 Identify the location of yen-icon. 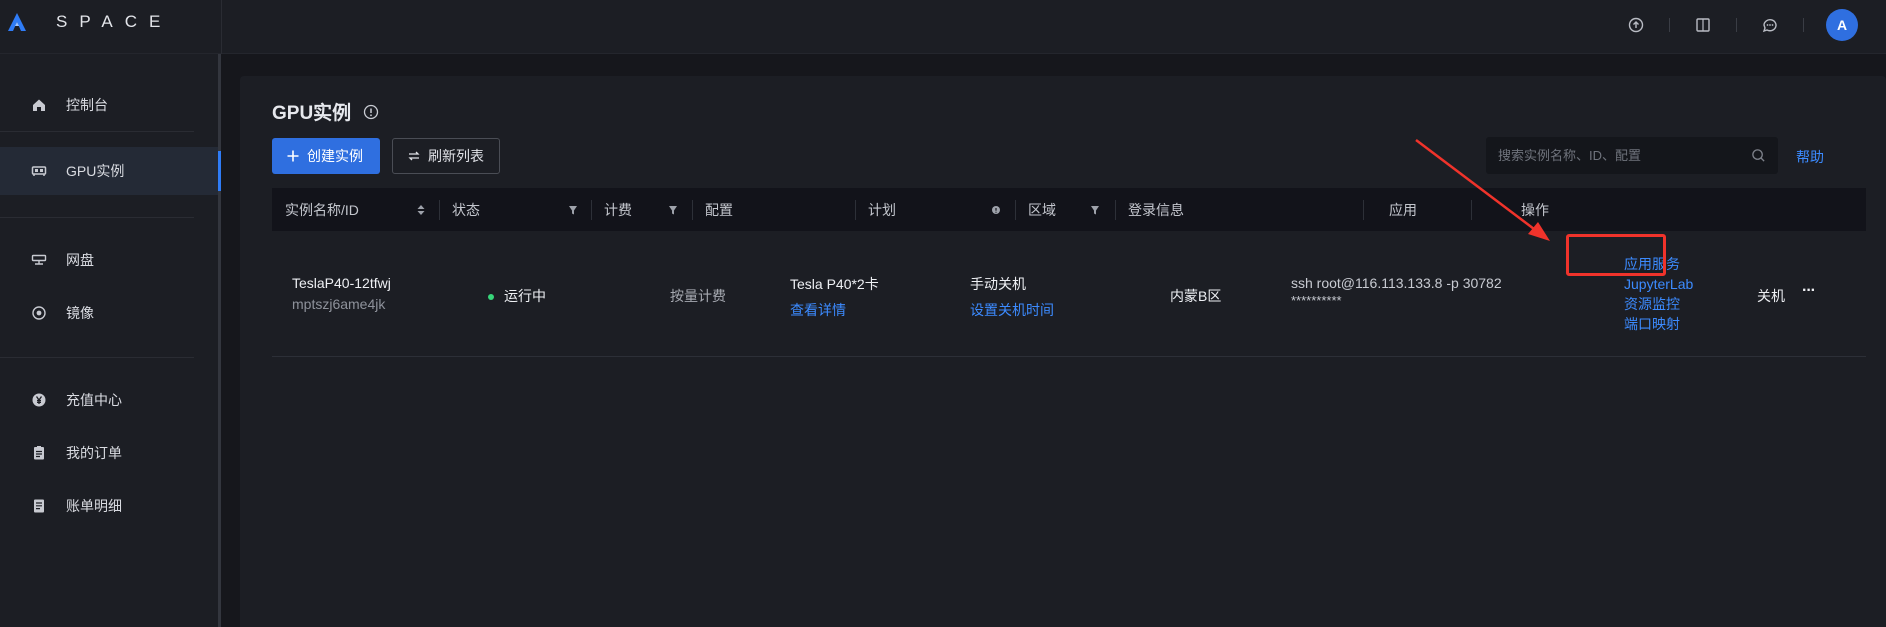
(39, 400).